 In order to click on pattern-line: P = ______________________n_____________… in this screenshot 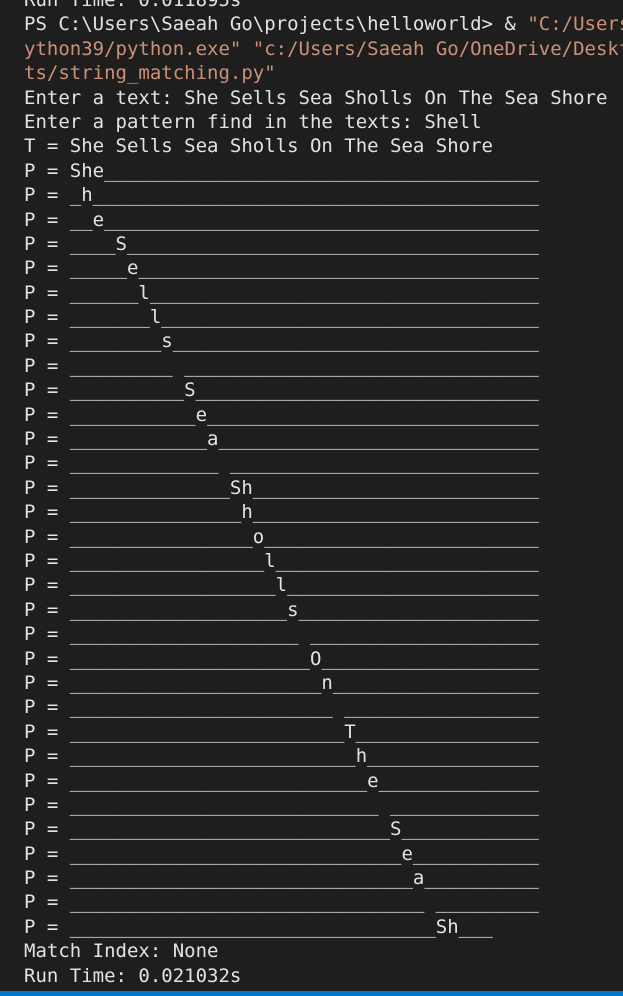, I will do `click(281, 682)`.